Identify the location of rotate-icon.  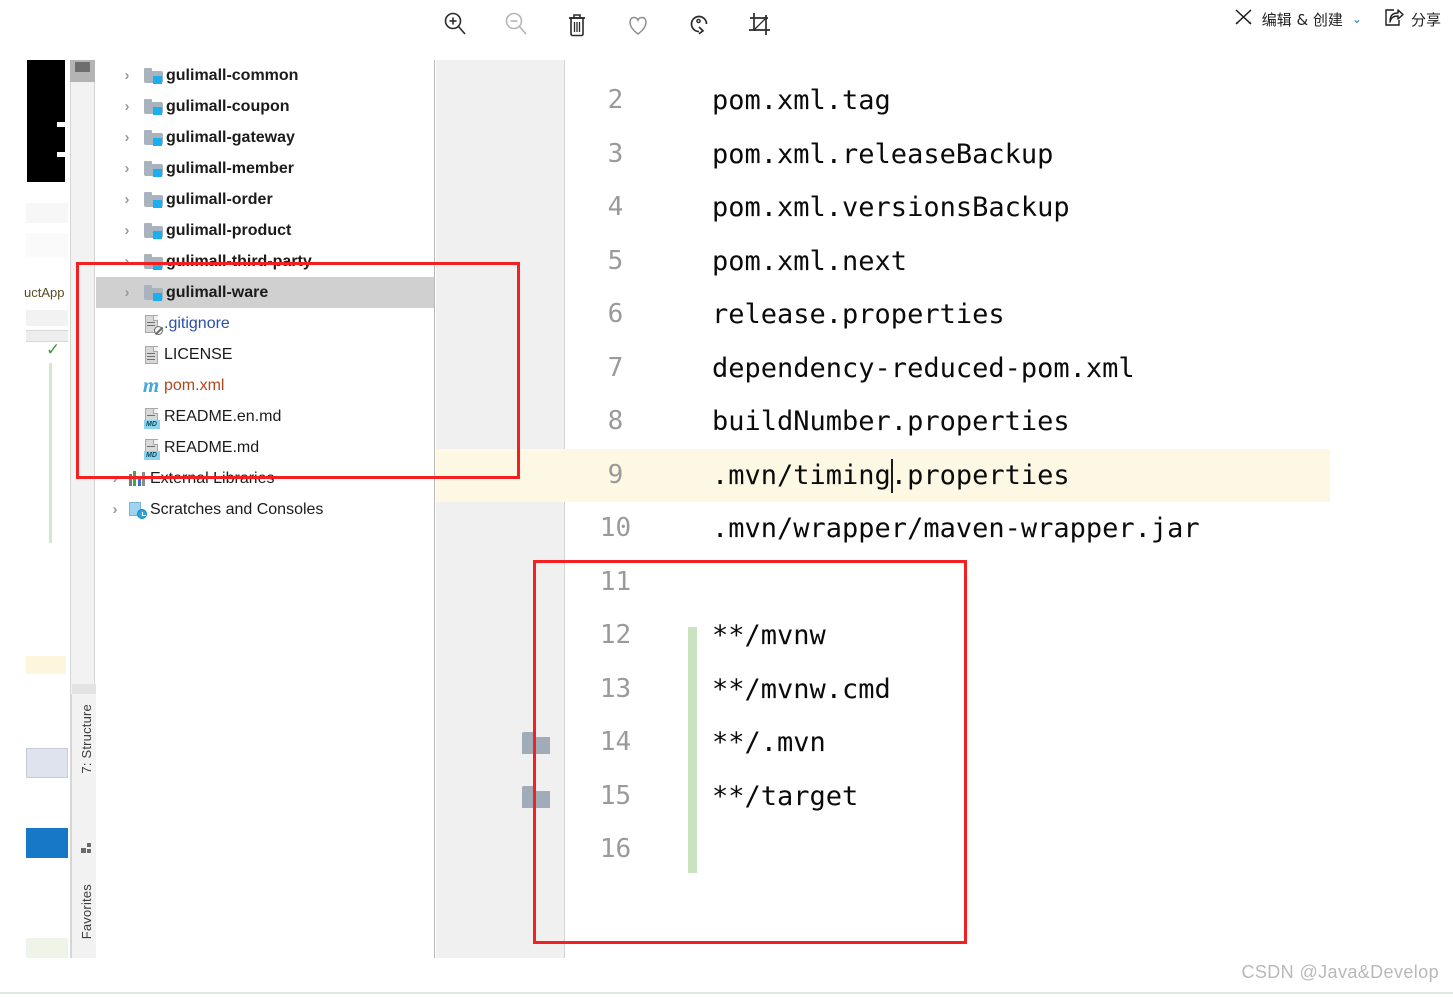
(699, 24).